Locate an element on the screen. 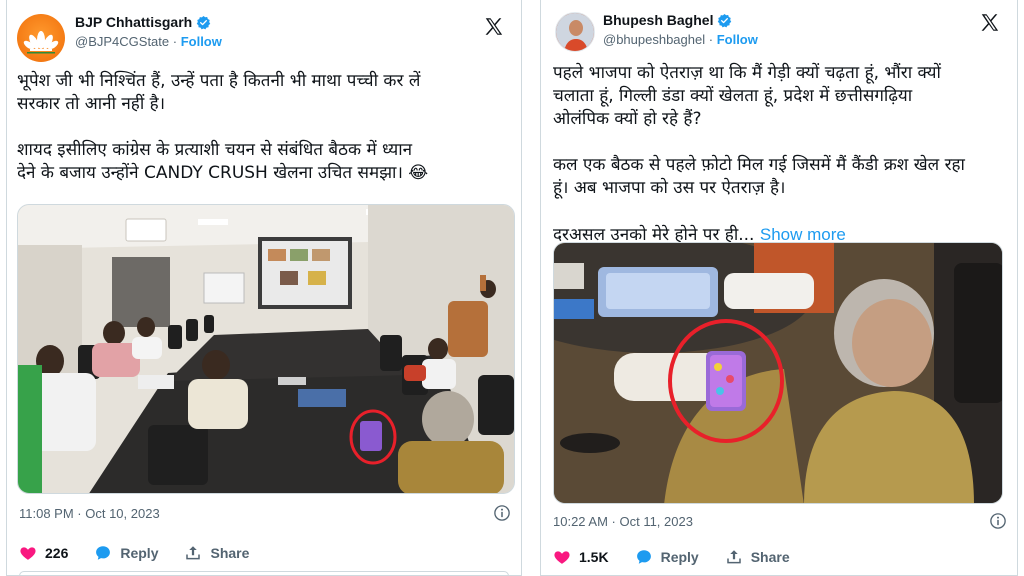  author-name: Bhupesh Baghel is located at coordinates (658, 20).